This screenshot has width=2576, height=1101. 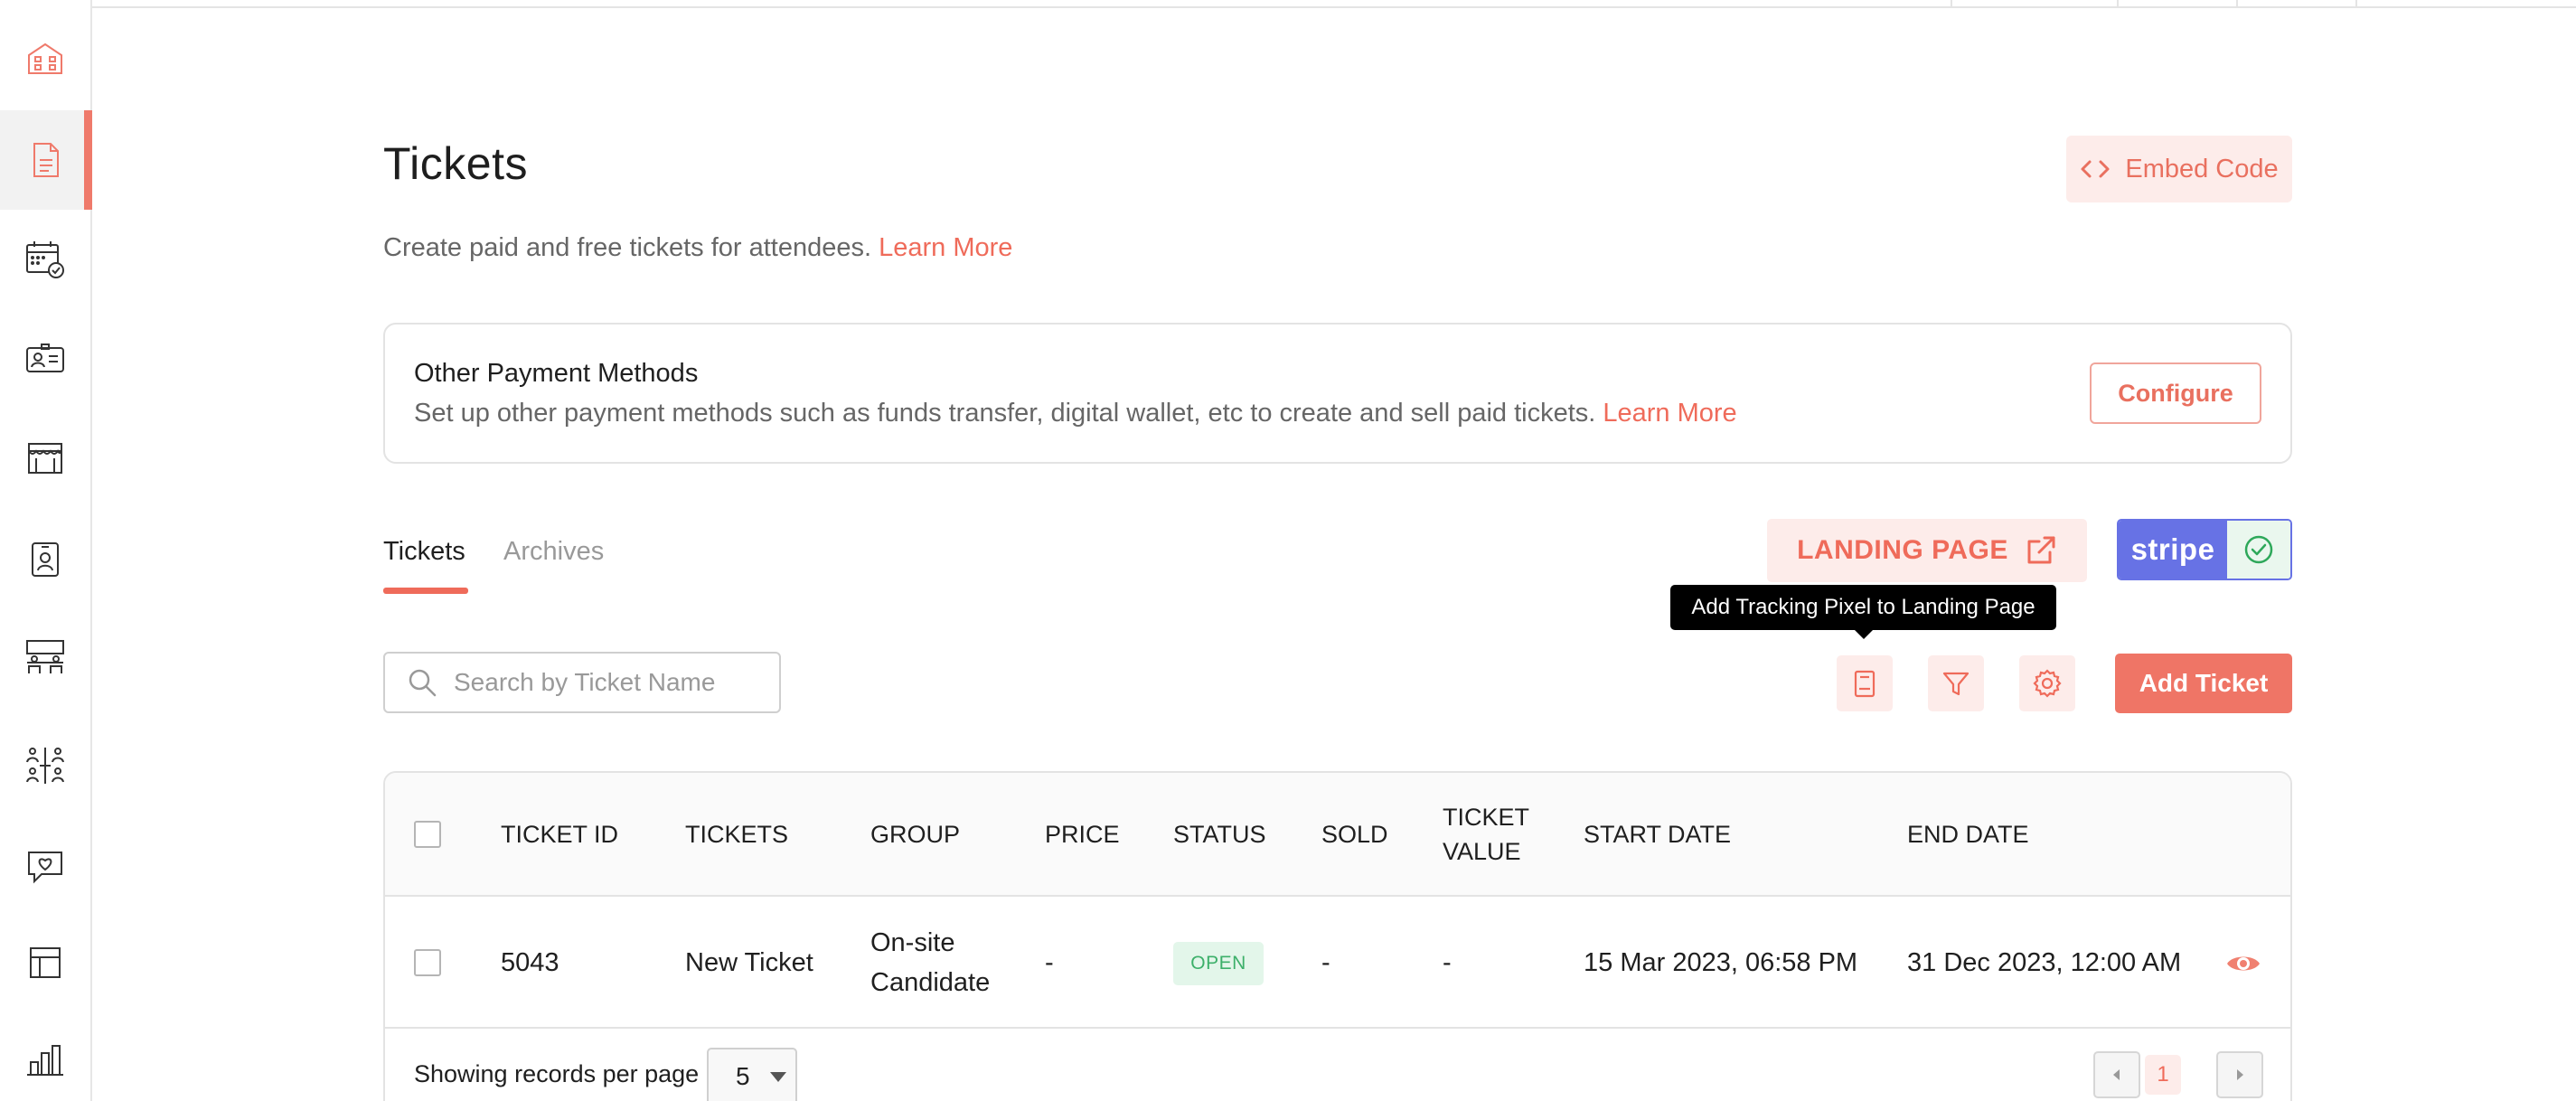 What do you see at coordinates (557, 1073) in the screenshot?
I see `per-page-label: Showing records per page` at bounding box center [557, 1073].